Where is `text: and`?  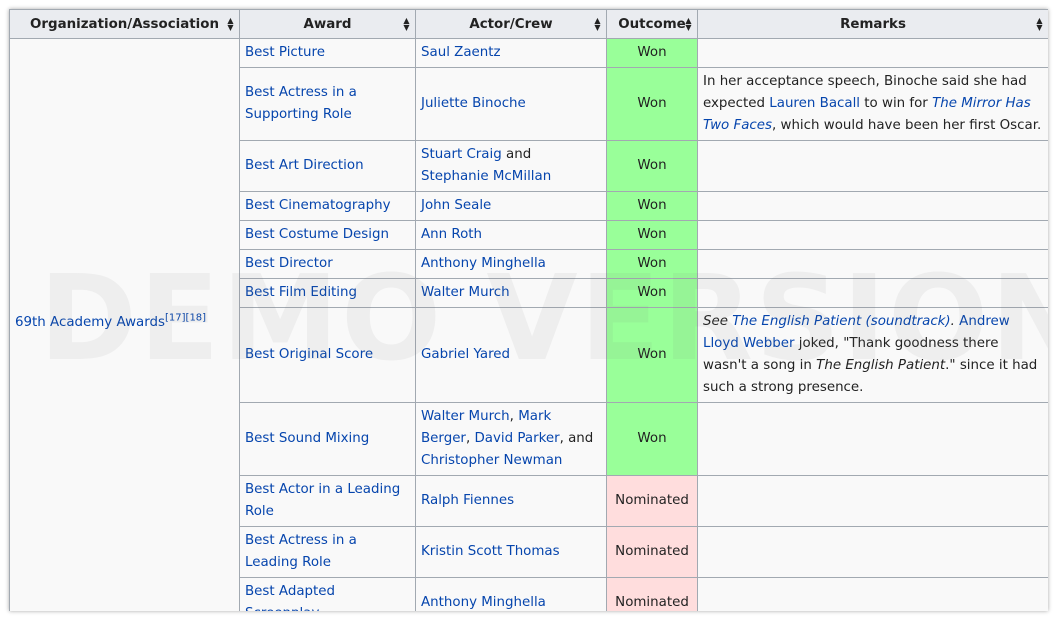
text: and is located at coordinates (516, 154).